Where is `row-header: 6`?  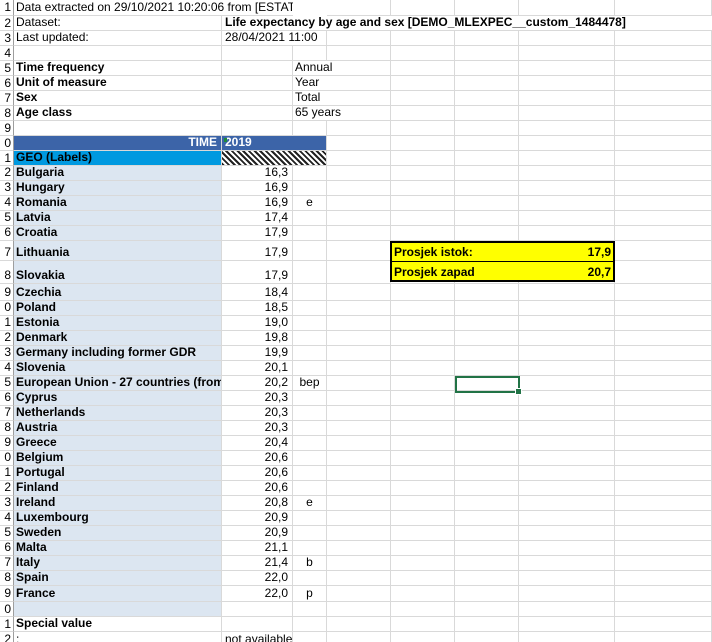 row-header: 6 is located at coordinates (7, 548).